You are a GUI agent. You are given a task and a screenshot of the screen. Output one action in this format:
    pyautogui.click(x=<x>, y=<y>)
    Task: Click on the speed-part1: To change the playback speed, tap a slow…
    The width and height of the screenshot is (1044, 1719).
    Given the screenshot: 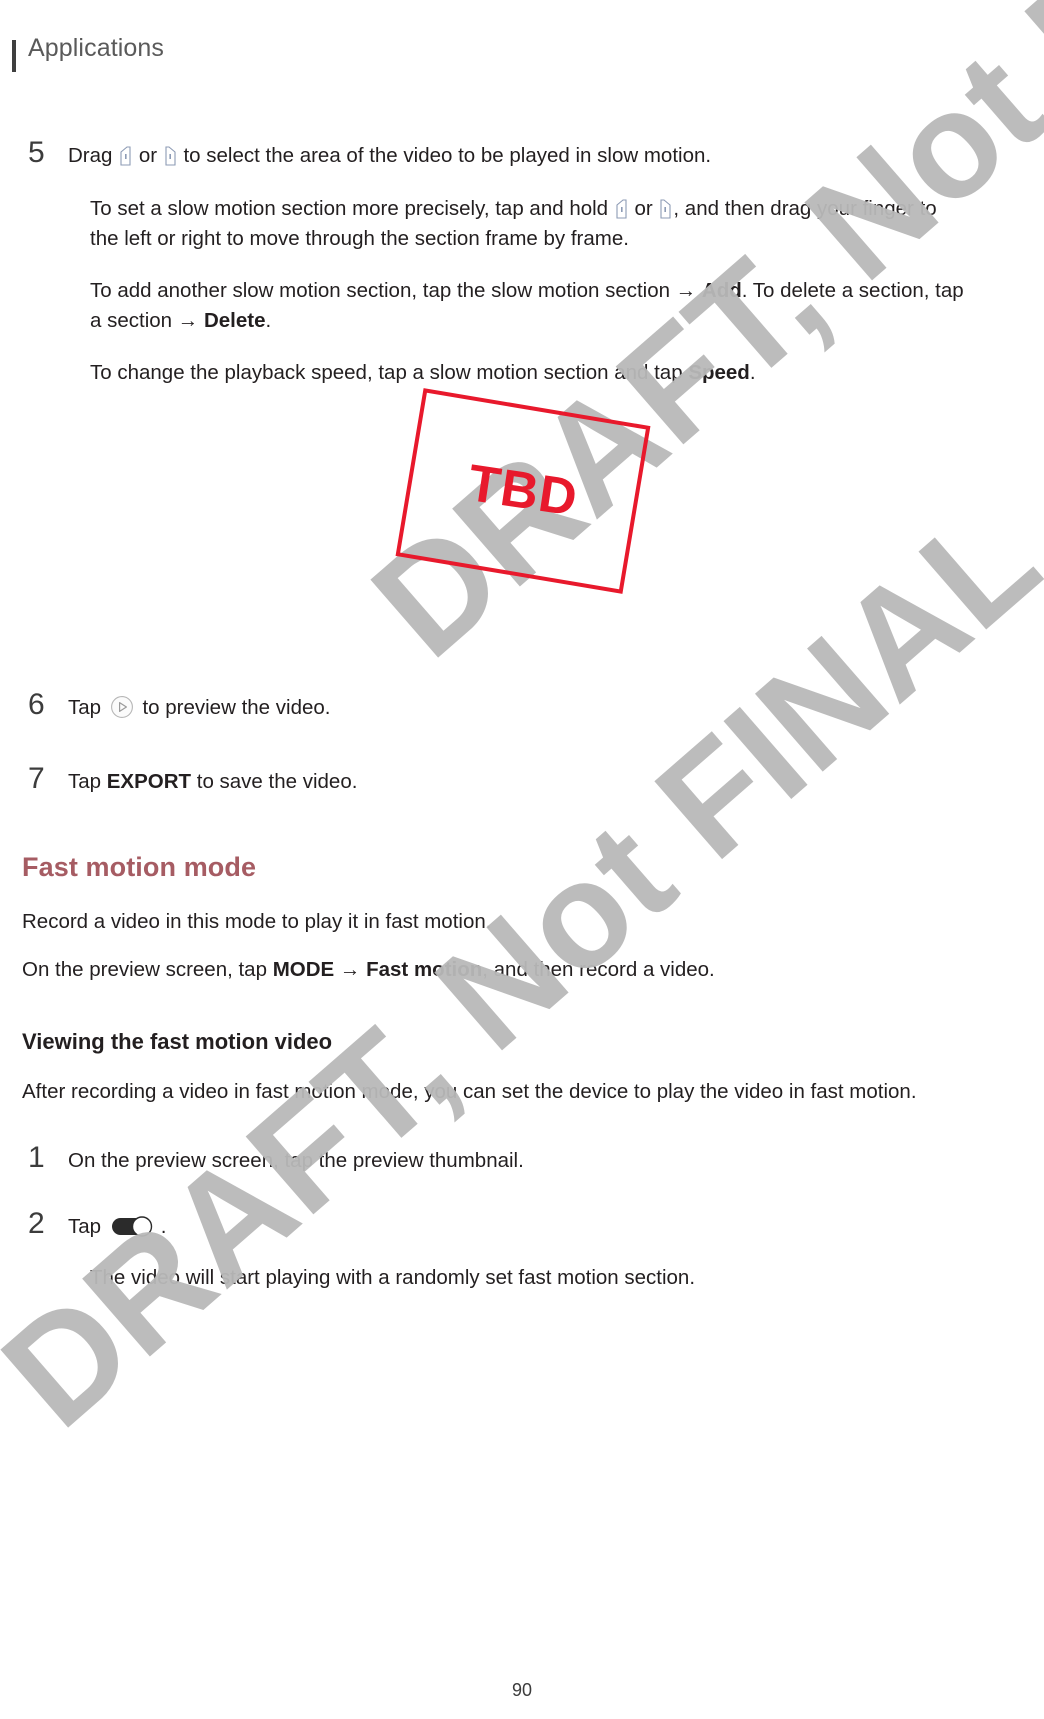 What is the action you would take?
    pyautogui.click(x=389, y=373)
    